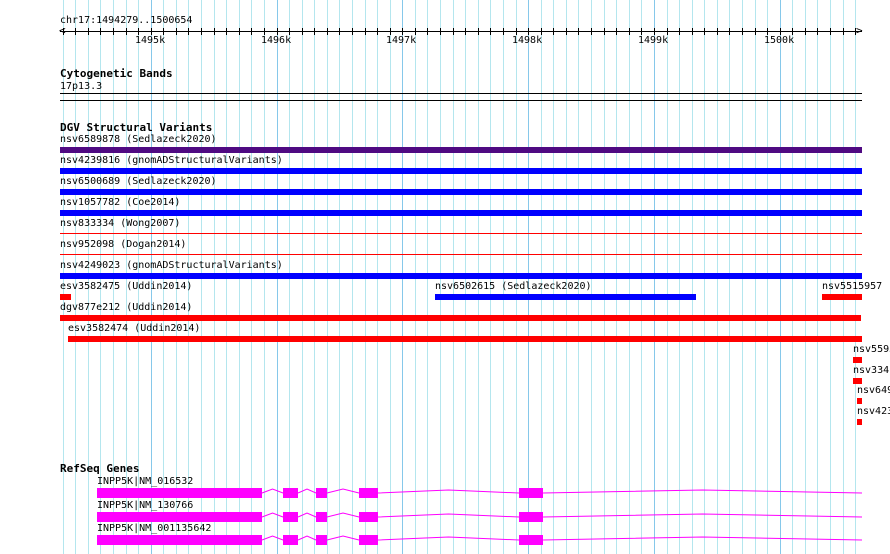 The image size is (890, 554). I want to click on feature-label: nsv4239816 (gnomADStructuralVariants), so click(171, 160).